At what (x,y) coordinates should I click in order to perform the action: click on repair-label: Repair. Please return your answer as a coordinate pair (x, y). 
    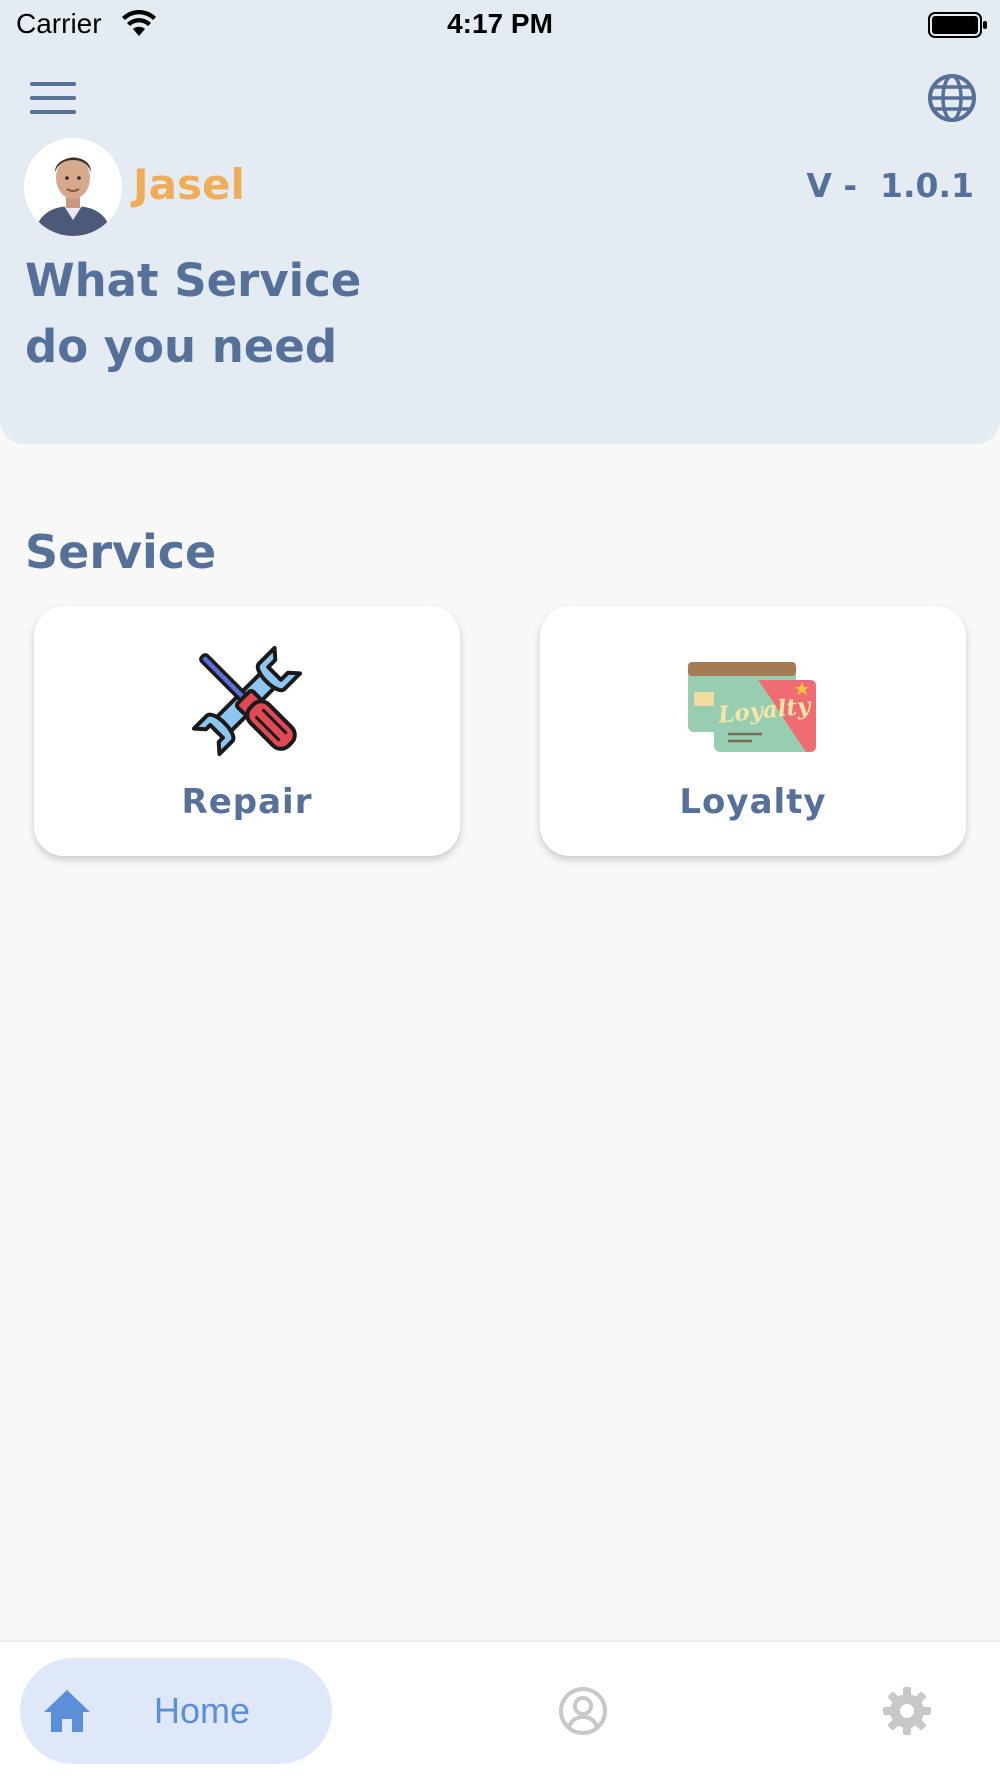
    Looking at the image, I should click on (247, 802).